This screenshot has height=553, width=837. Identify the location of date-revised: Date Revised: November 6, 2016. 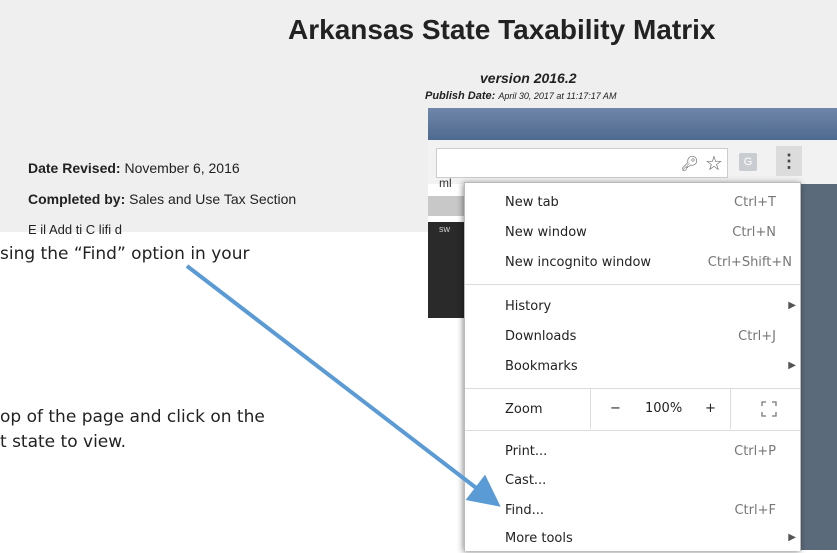
(134, 168).